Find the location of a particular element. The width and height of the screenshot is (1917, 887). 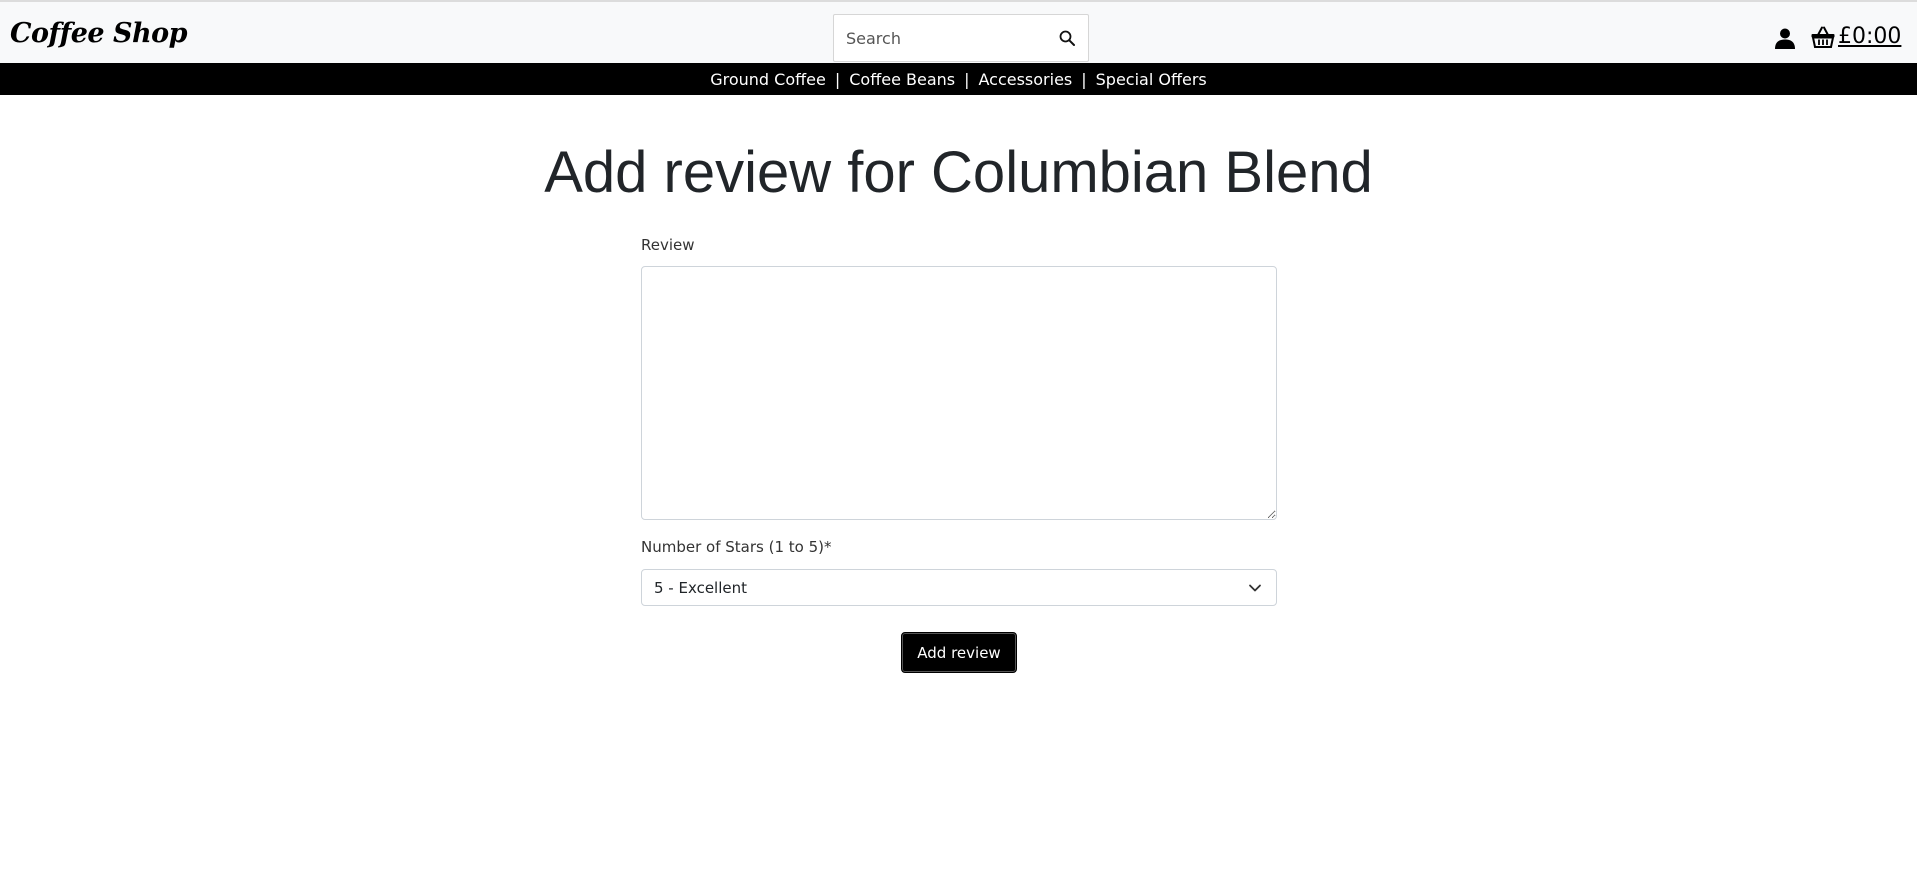

nav-link-ground-coffee: Ground Coffee is located at coordinates (768, 79).